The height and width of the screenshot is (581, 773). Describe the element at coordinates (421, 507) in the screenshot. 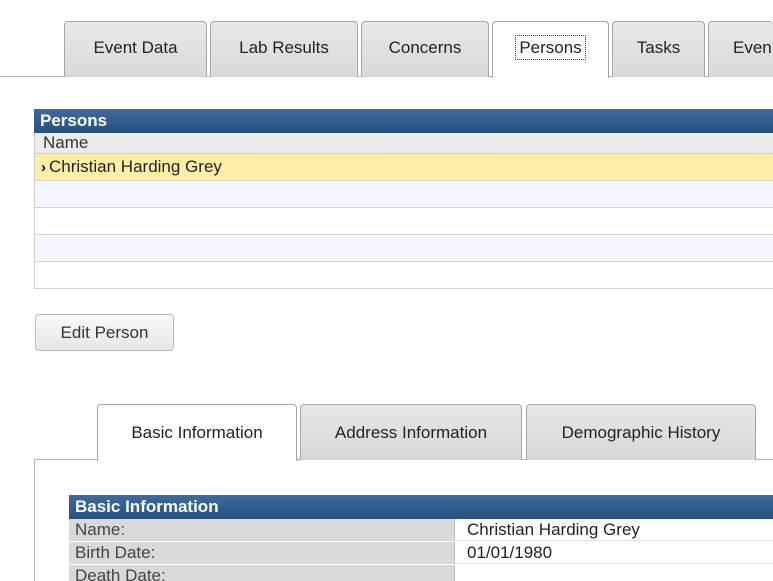

I see `basic-information-title: Basic Information` at that location.